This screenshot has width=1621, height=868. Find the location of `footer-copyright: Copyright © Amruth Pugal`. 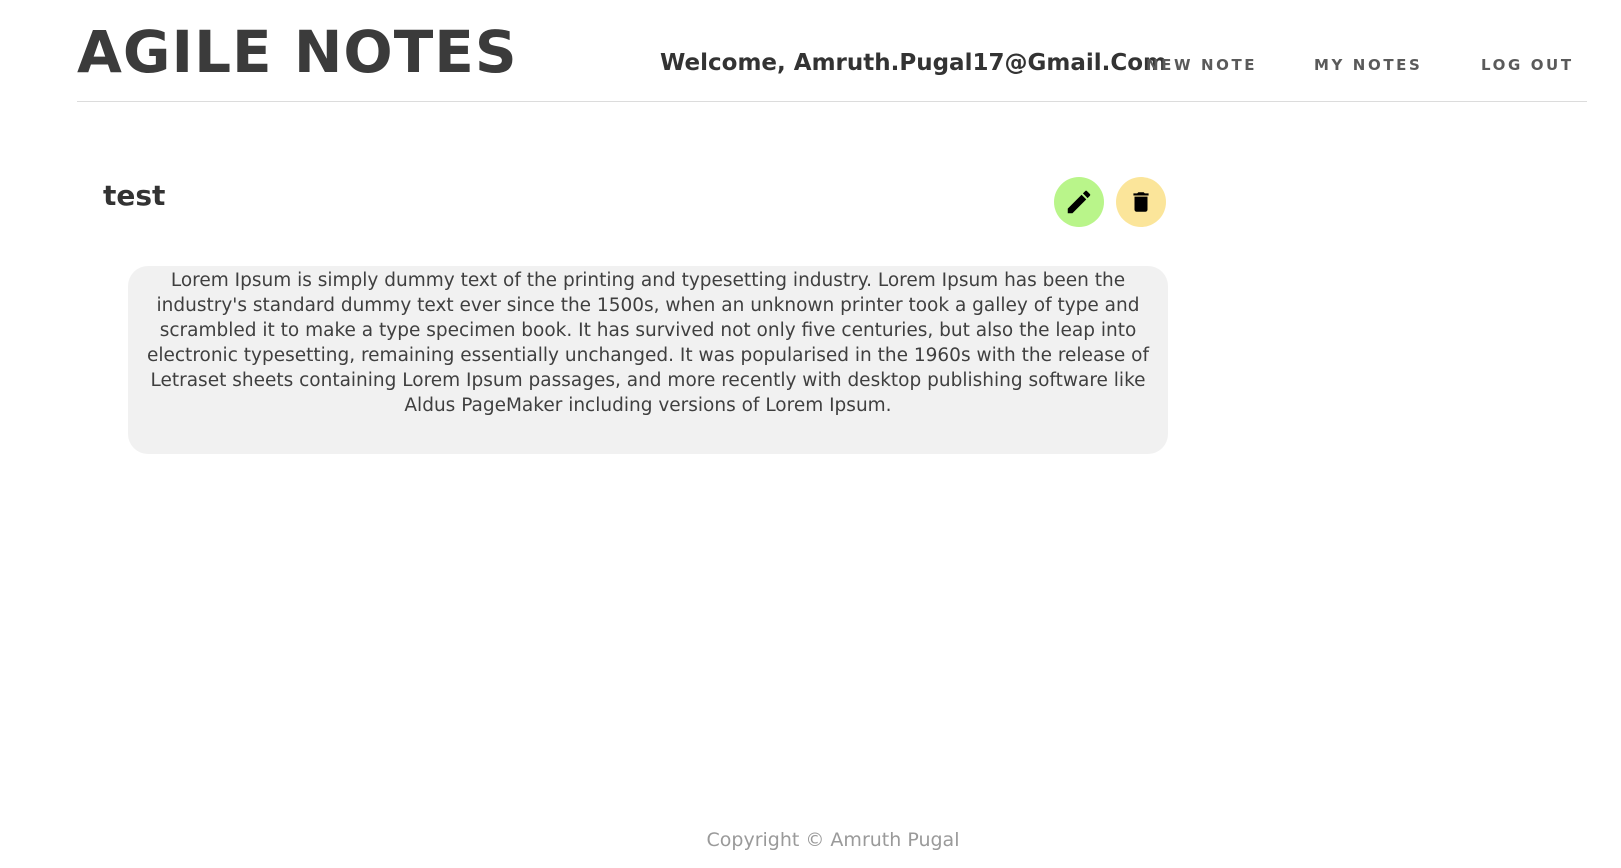

footer-copyright: Copyright © Amruth Pugal is located at coordinates (833, 840).